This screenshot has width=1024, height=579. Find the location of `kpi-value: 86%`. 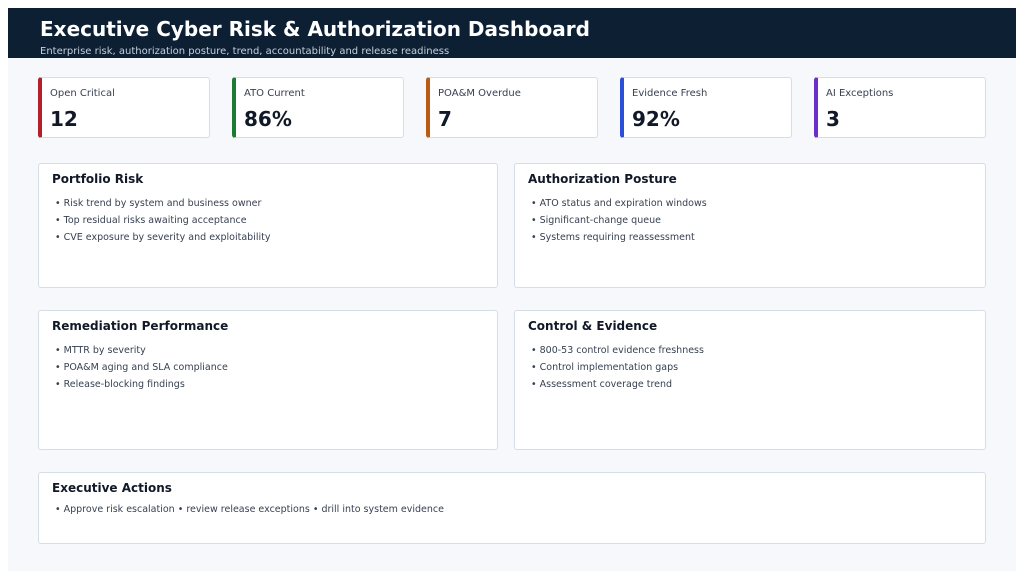

kpi-value: 86% is located at coordinates (268, 119).